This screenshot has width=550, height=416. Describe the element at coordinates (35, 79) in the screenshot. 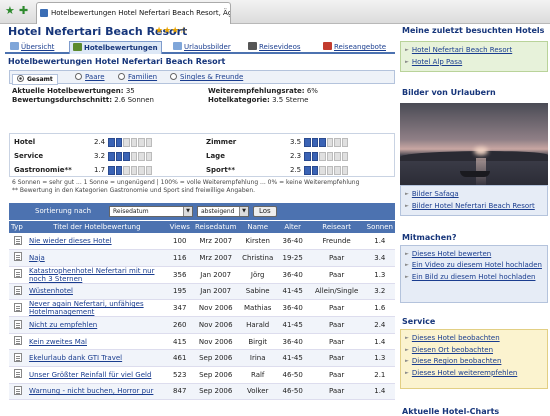

I see `filter-gesamt: Gesamt` at that location.